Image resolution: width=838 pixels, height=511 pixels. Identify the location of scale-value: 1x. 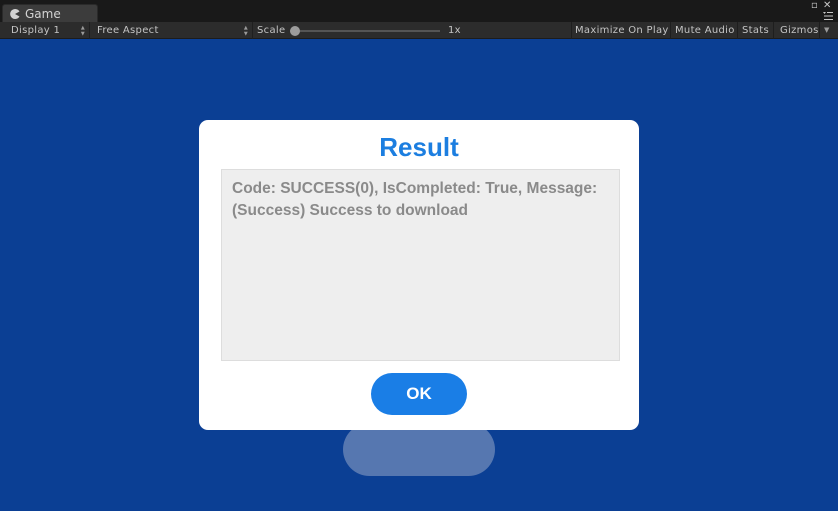
(454, 30).